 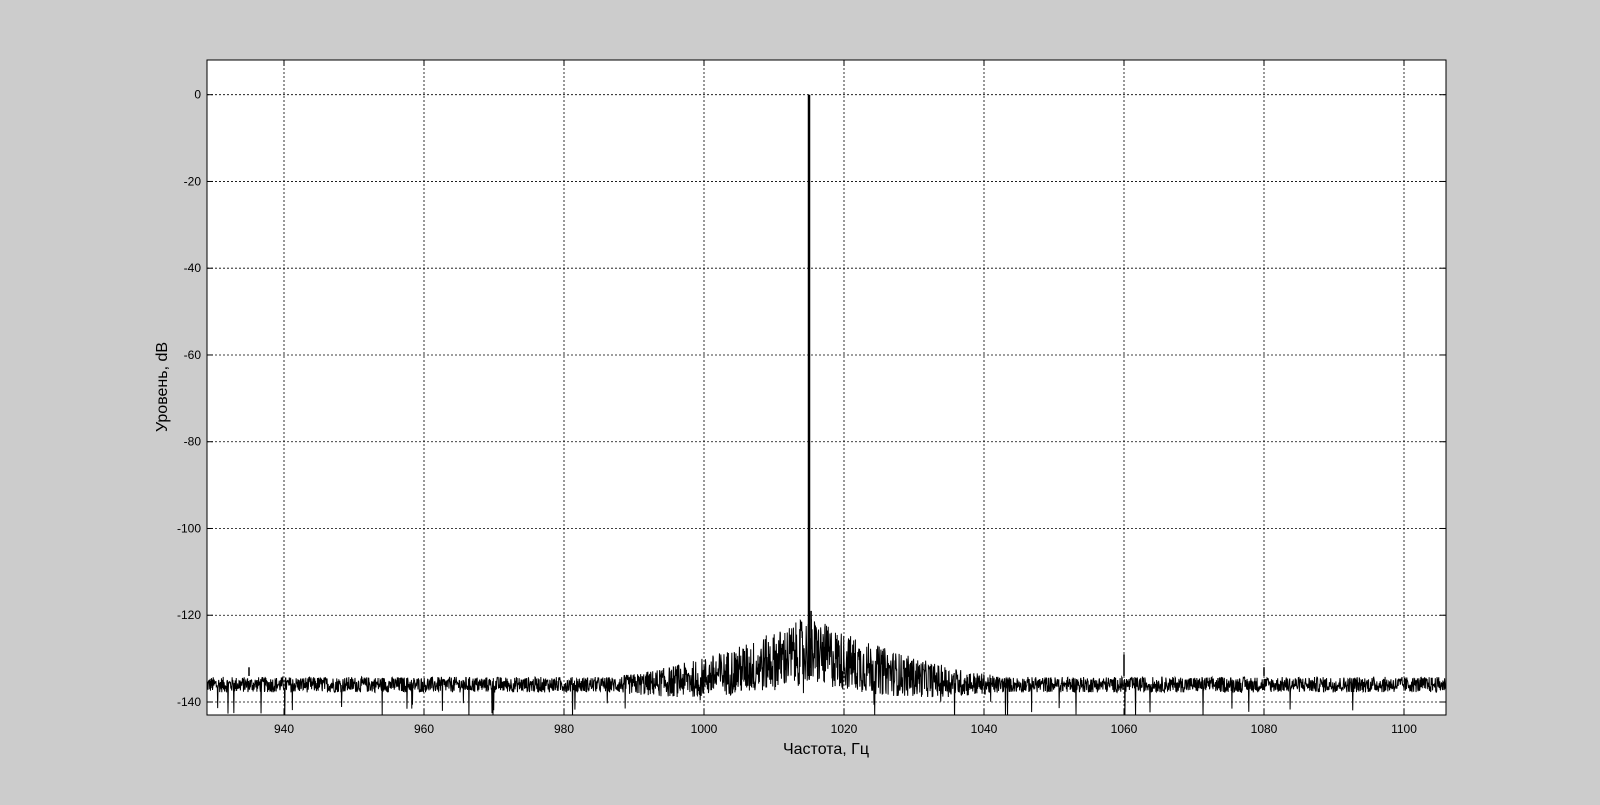 I want to click on x-tick-label: 1060, so click(x=1124, y=729).